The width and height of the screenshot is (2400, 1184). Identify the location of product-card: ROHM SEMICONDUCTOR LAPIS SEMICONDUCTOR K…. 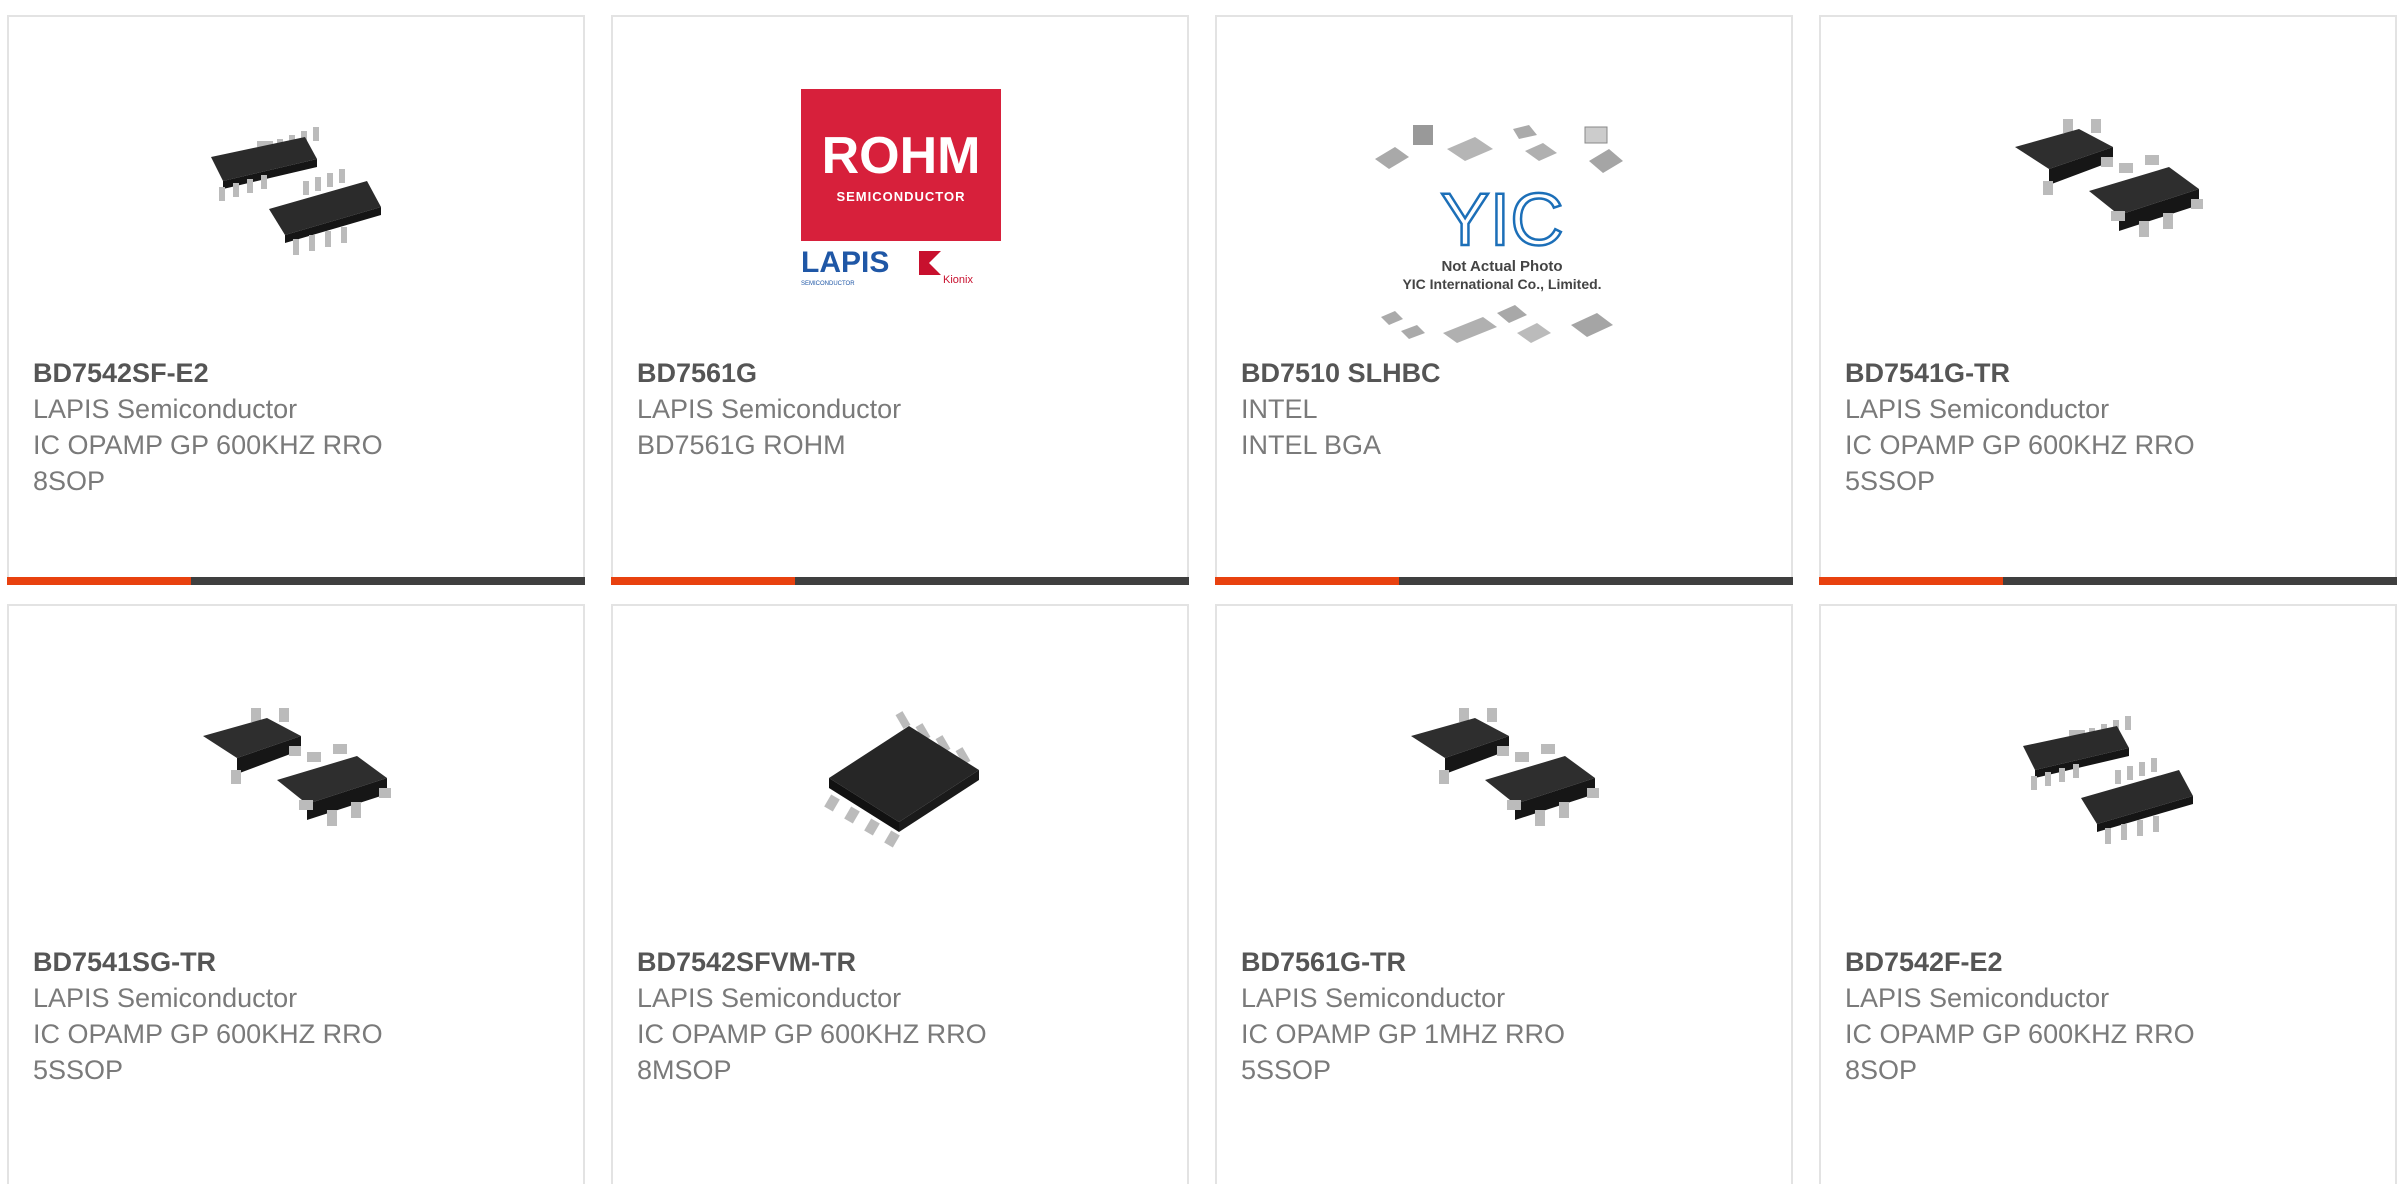
(900, 300).